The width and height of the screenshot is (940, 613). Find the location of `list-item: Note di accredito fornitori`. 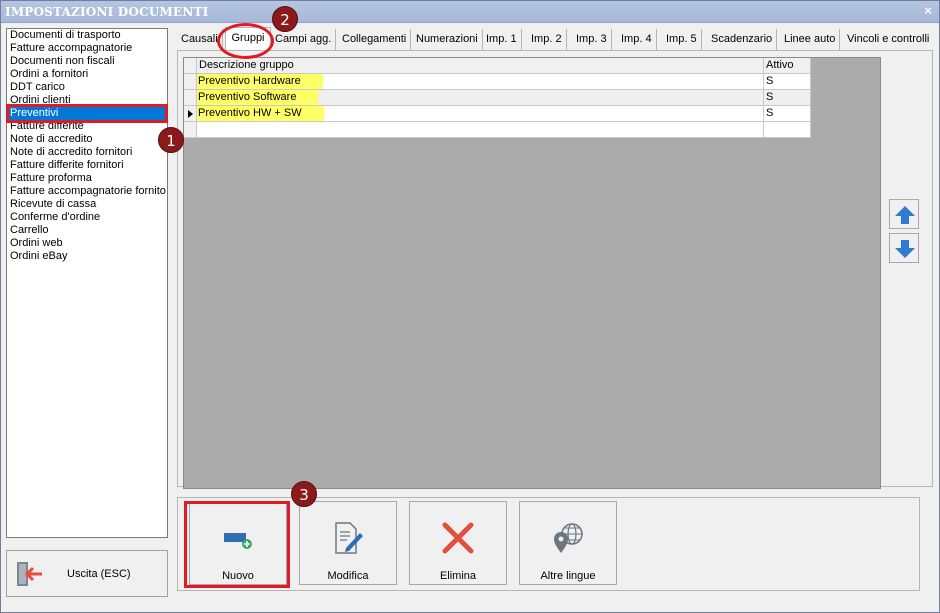

list-item: Note di accredito fornitori is located at coordinates (87, 152).